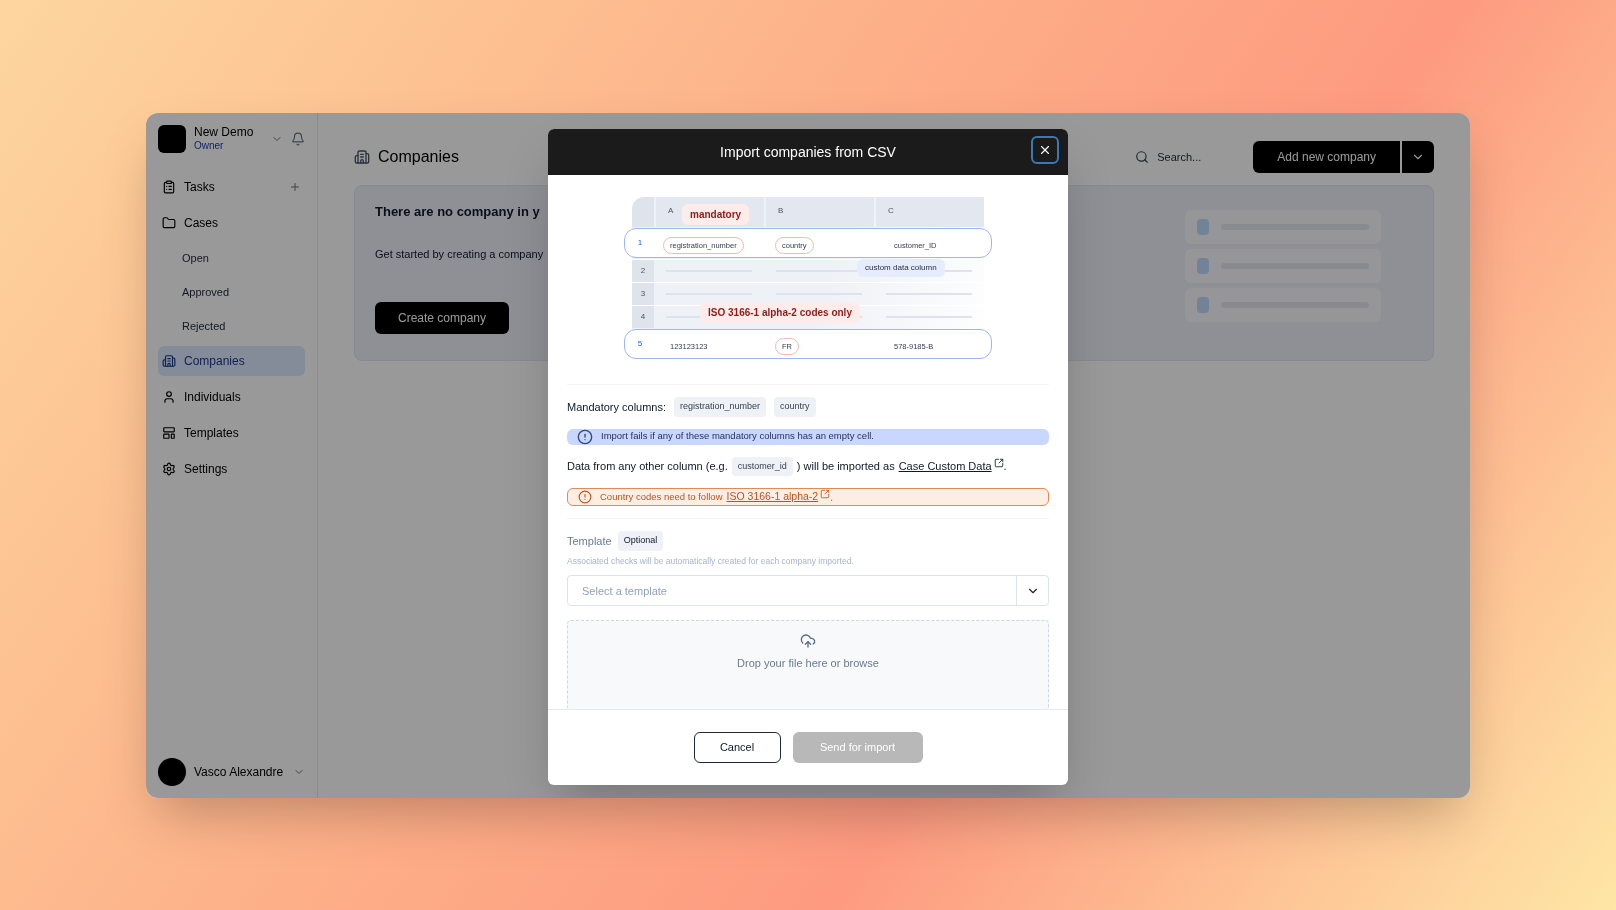 This screenshot has width=1616, height=910. What do you see at coordinates (930, 212) in the screenshot?
I see `column-header: C` at bounding box center [930, 212].